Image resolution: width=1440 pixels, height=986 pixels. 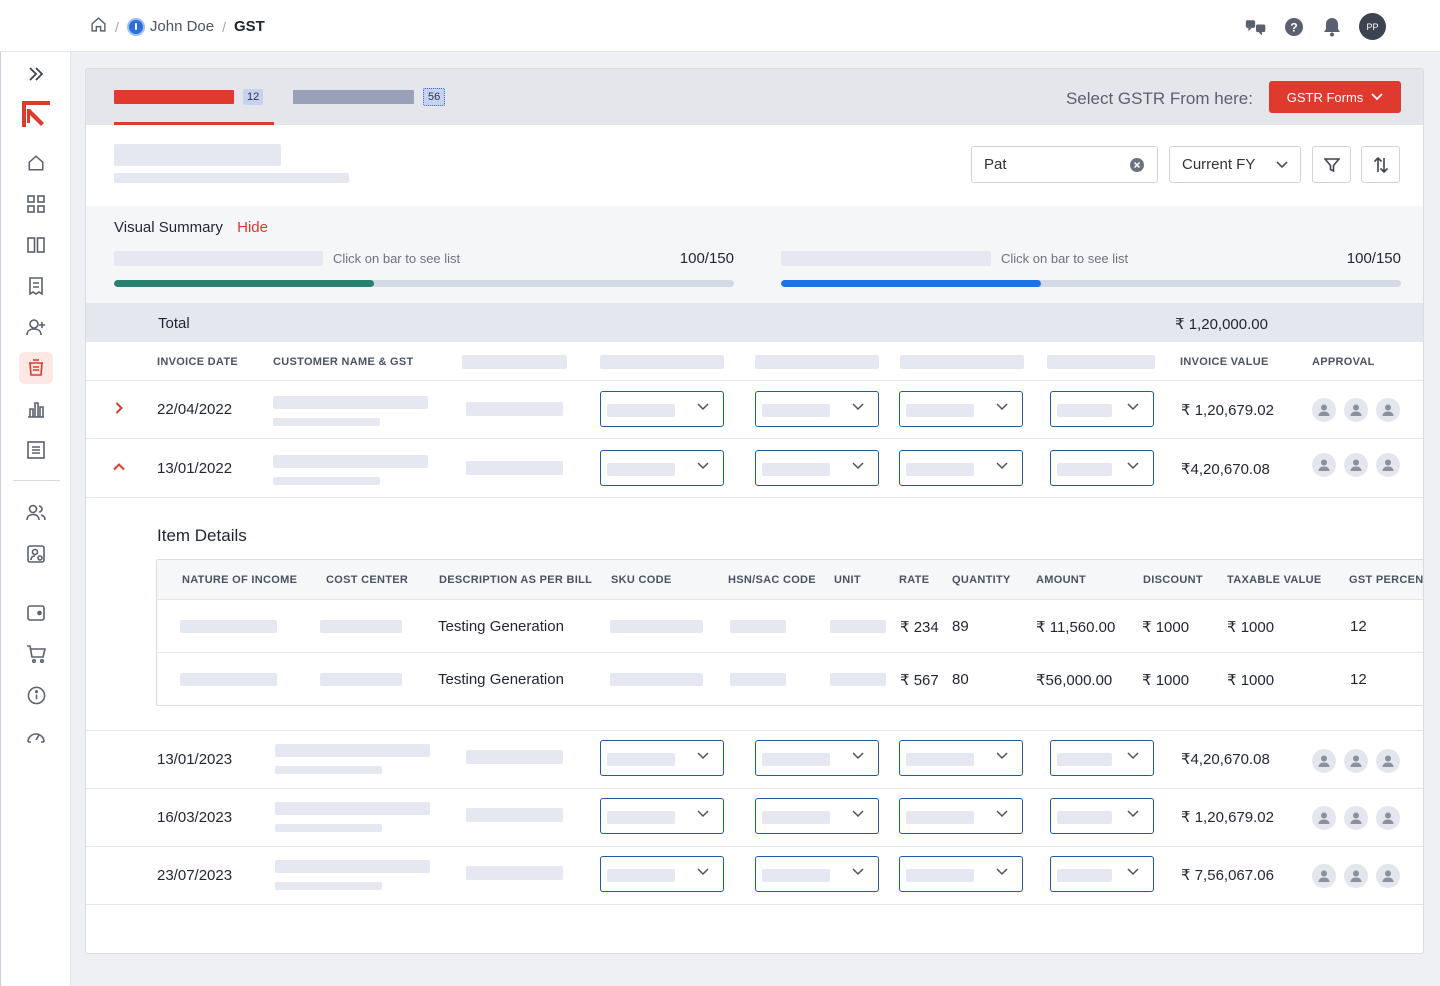 I want to click on table-row: 16/03/2023 ₹ 1,20,679.02, so click(x=754, y=818).